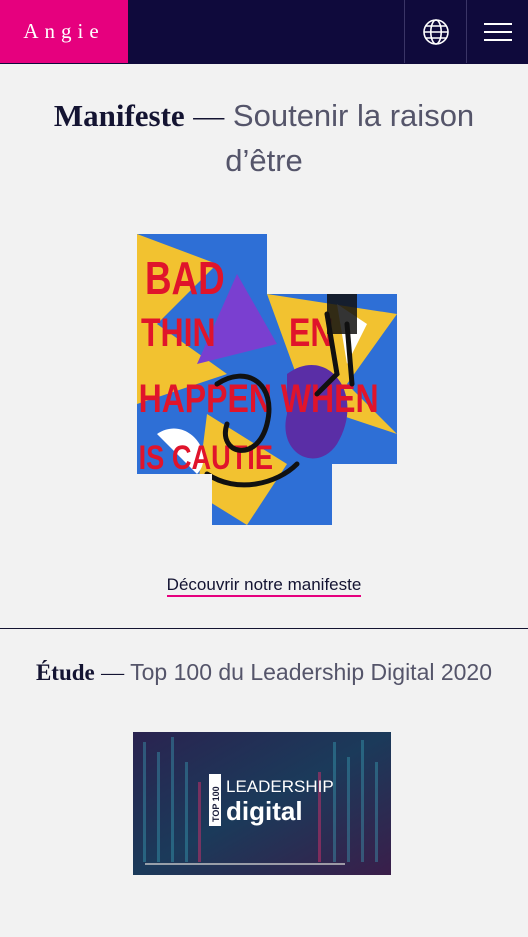 This screenshot has width=528, height=937. I want to click on language-button, so click(435, 31).